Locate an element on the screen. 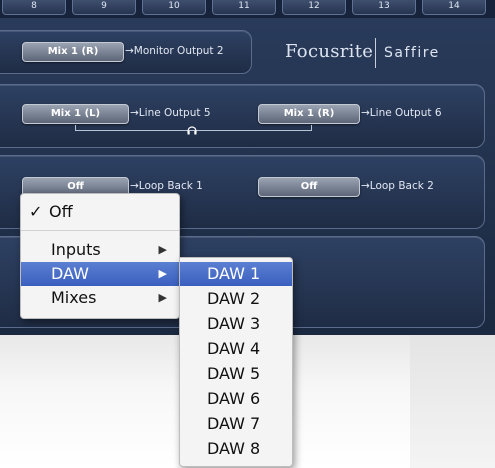 The image size is (495, 468). monitor-output-route-label: →Monitor Output 2 is located at coordinates (174, 51).